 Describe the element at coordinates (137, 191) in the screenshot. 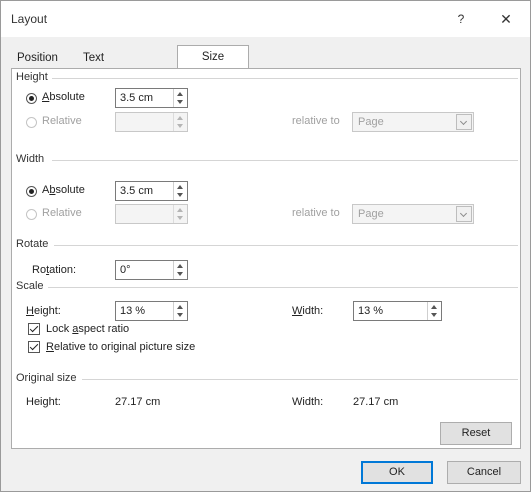

I see `width-absolute-value: 3.5 cm` at that location.